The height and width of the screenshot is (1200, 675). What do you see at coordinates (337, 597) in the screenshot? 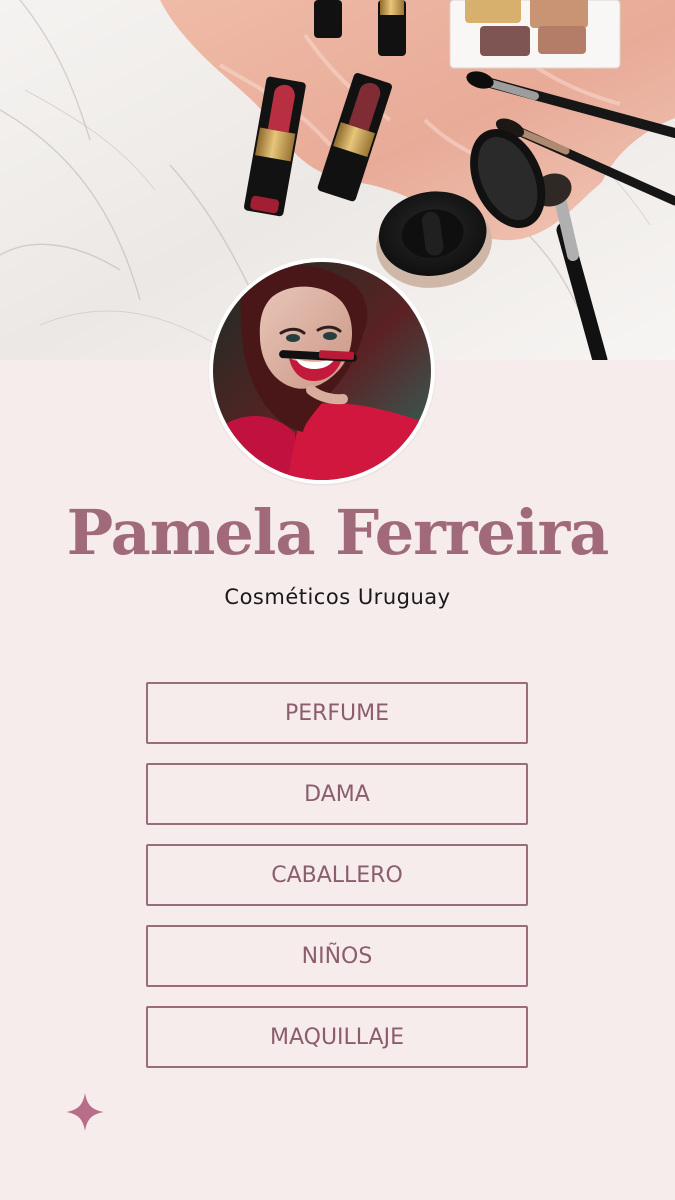
I see `profile-tagline: Cosméticos Uruguay` at bounding box center [337, 597].